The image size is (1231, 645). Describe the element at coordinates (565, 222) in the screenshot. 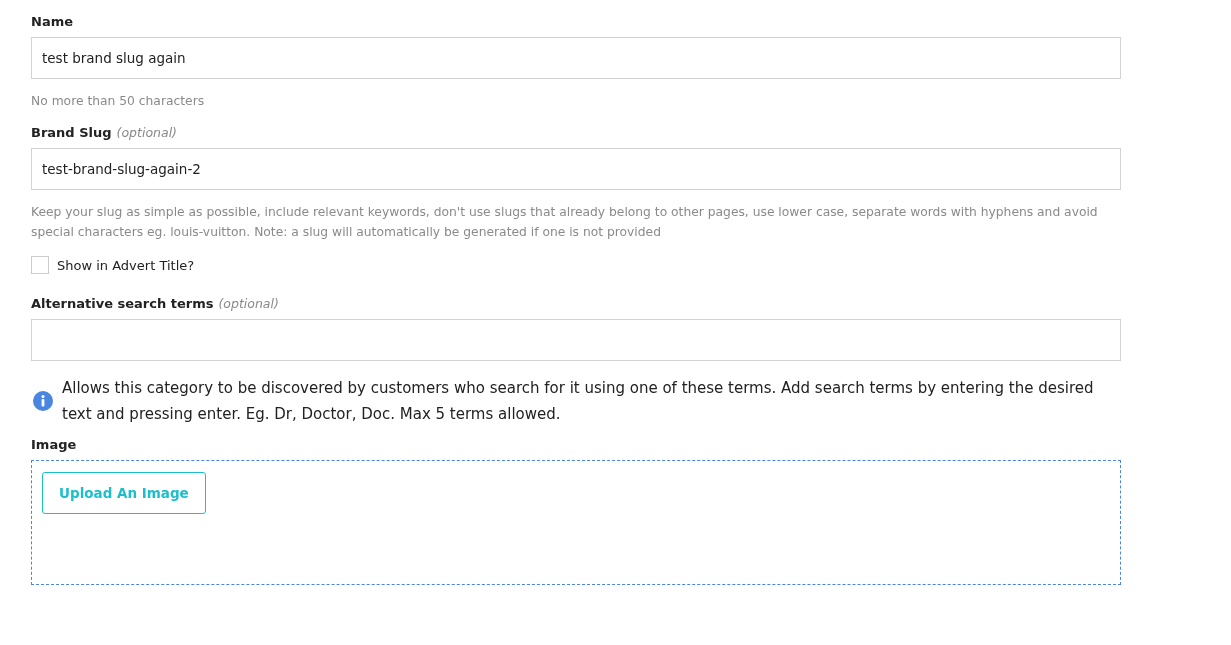

I see `help-text: Keep your slug as simple as possible, include relevant keywords, don't use slugs that already belong to other pages, use lower case, separate words with hyphens and avoid special characters eg. louis-vuitton. Note: a slug will automatically be generated if one is not provided` at that location.